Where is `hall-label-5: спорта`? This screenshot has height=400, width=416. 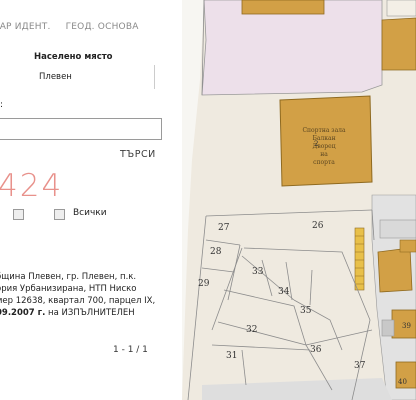
hall-label-5: спорта is located at coordinates (324, 162).